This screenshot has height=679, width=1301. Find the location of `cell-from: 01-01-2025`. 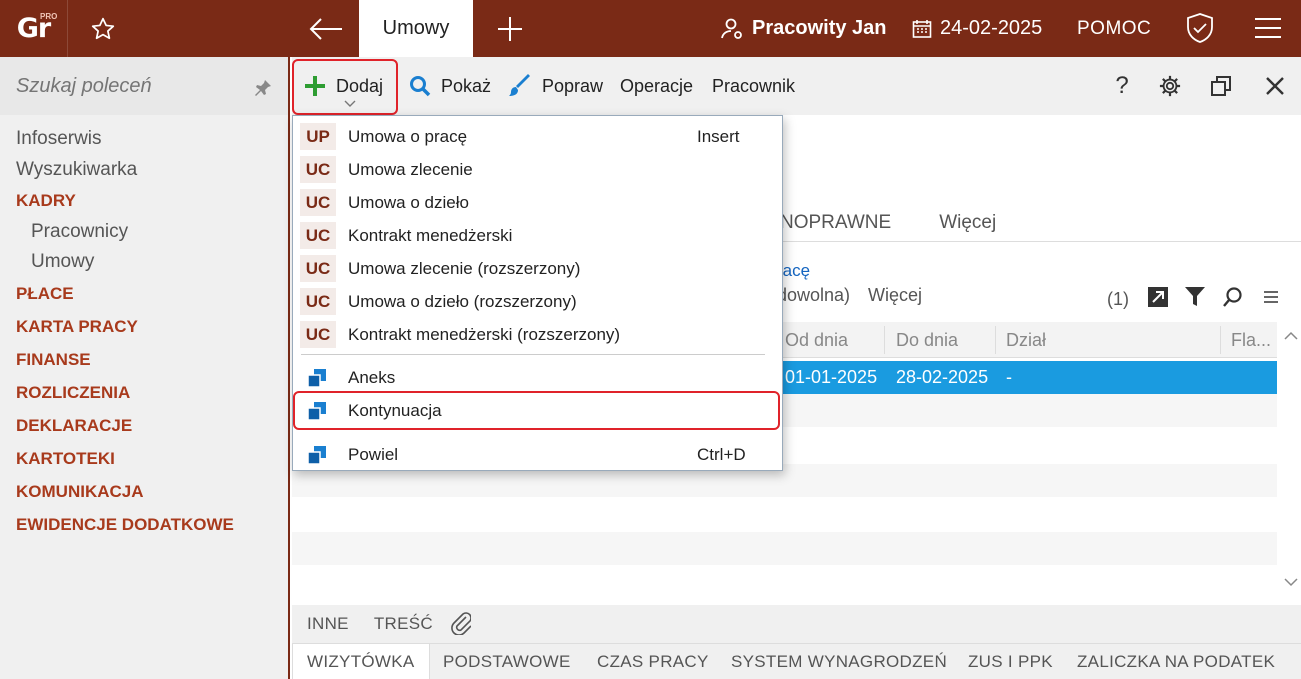

cell-from: 01-01-2025 is located at coordinates (831, 377).